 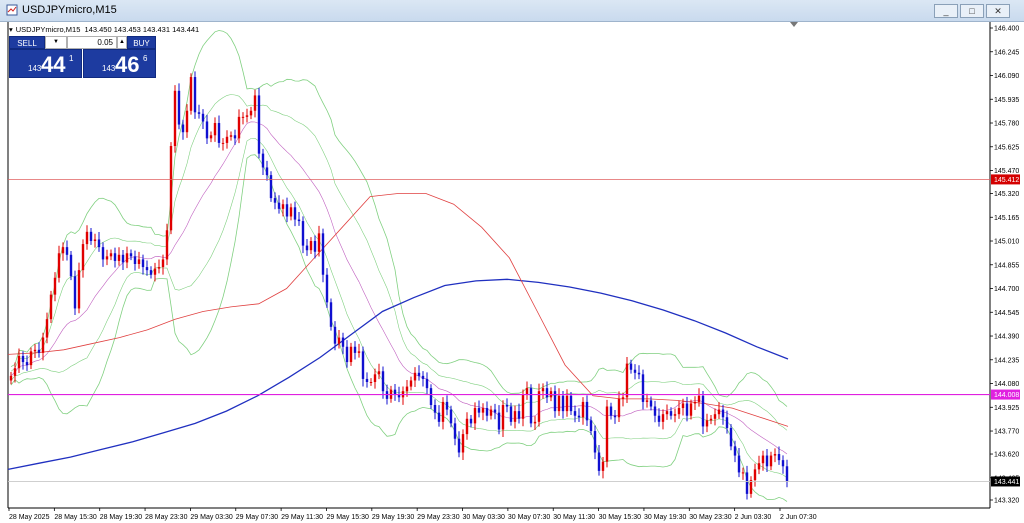 What do you see at coordinates (1006, 501) in the screenshot?
I see `price-tick-label: 143.320` at bounding box center [1006, 501].